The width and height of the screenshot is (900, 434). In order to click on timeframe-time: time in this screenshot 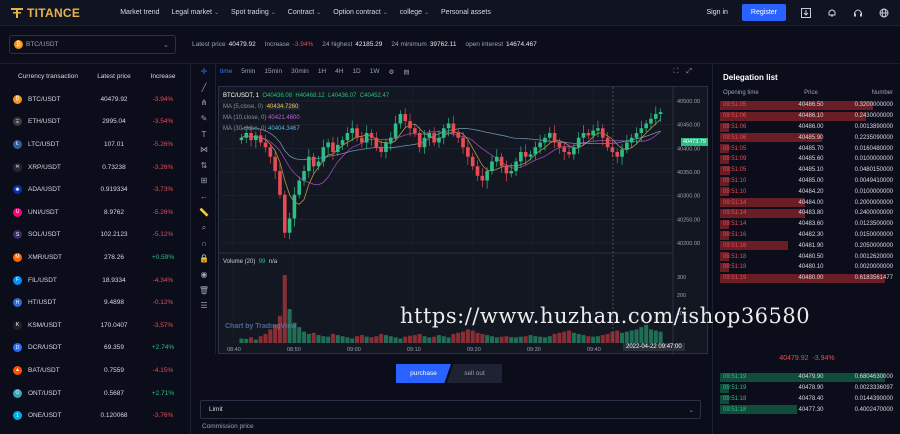, I will do `click(226, 72)`.